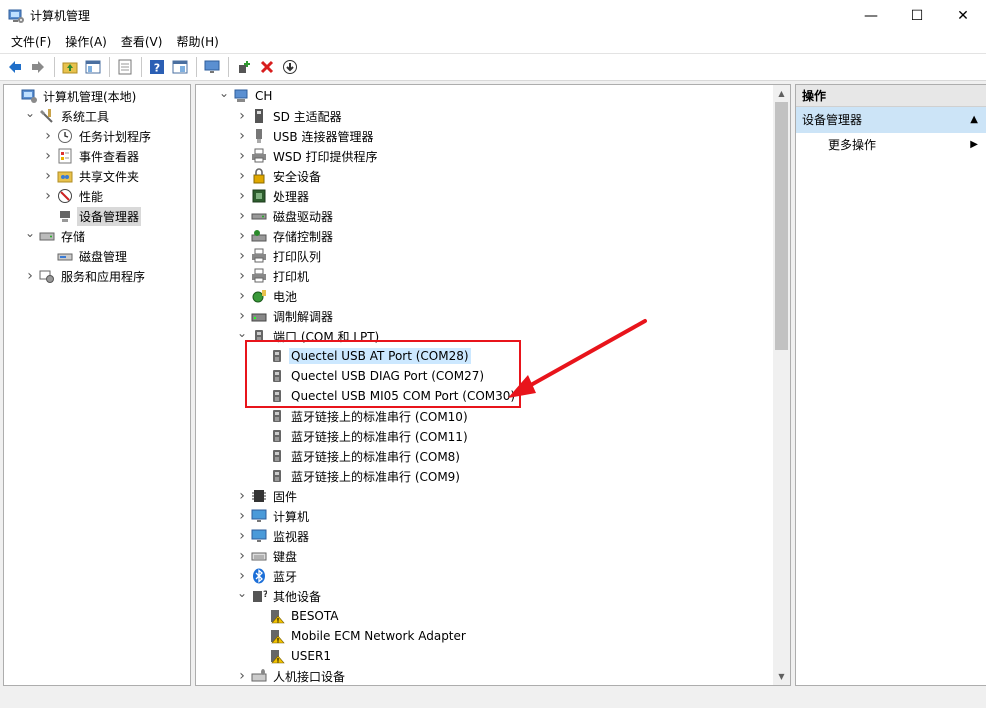 The image size is (986, 708). I want to click on vertical-scrollbar: ▲ ▼, so click(781, 385).